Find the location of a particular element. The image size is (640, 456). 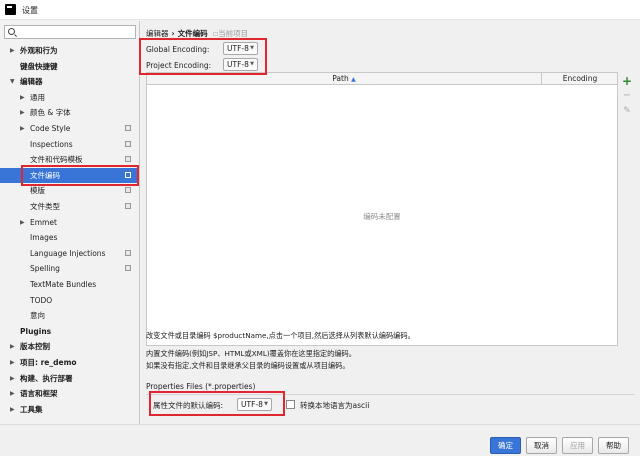

project-encoding-row: Project Encoding: UTF-8 ▼ is located at coordinates (211, 65).